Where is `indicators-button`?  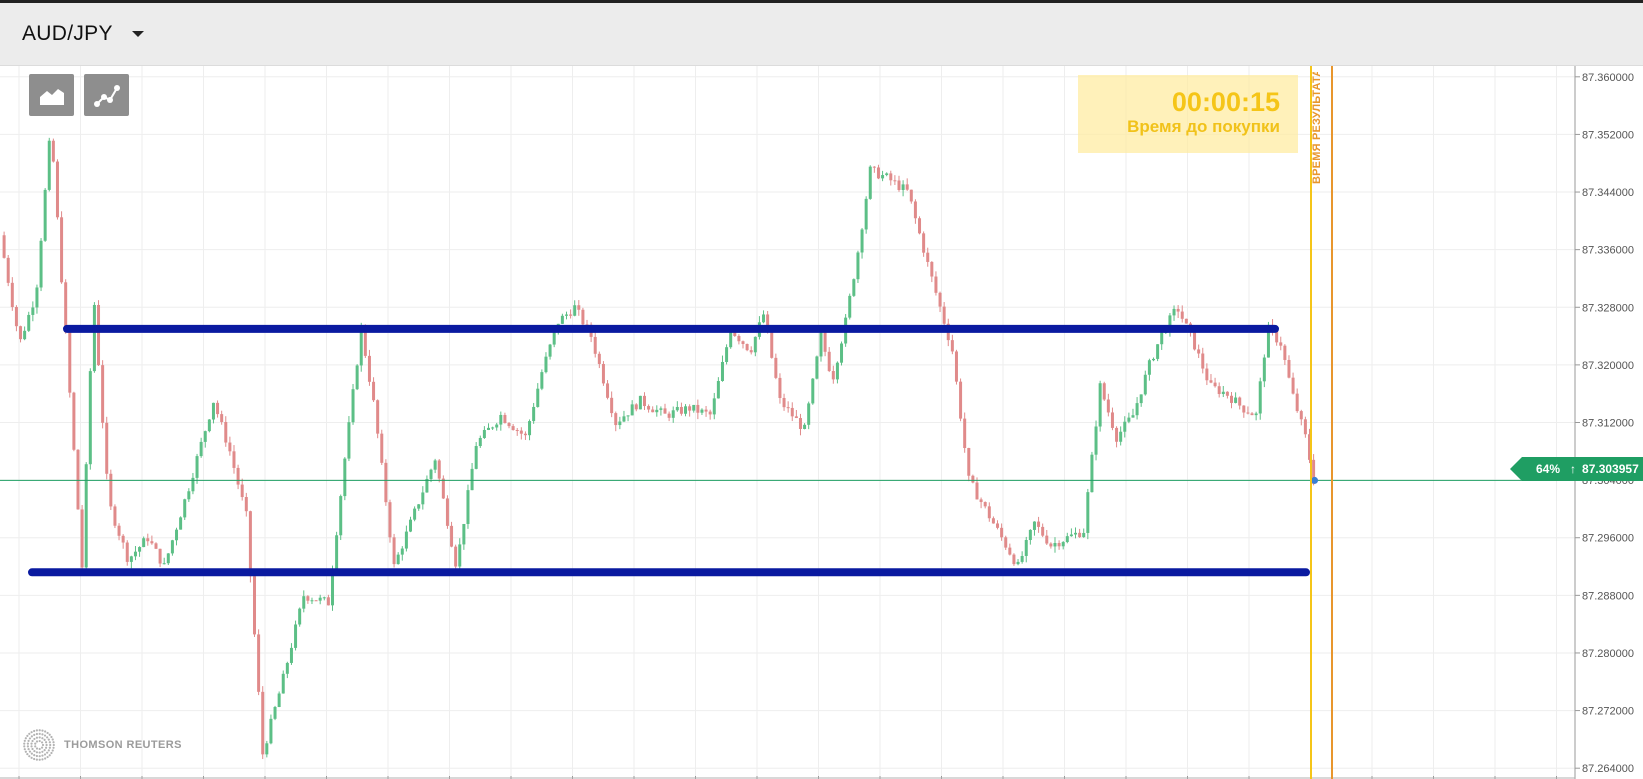 indicators-button is located at coordinates (106, 95).